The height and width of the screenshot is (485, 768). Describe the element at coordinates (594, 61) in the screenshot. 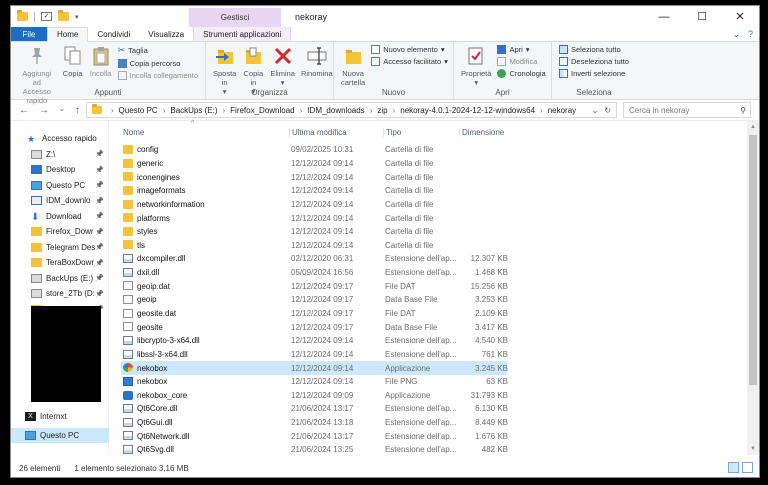

I see `select-none-button: Deseleziona tutto` at that location.